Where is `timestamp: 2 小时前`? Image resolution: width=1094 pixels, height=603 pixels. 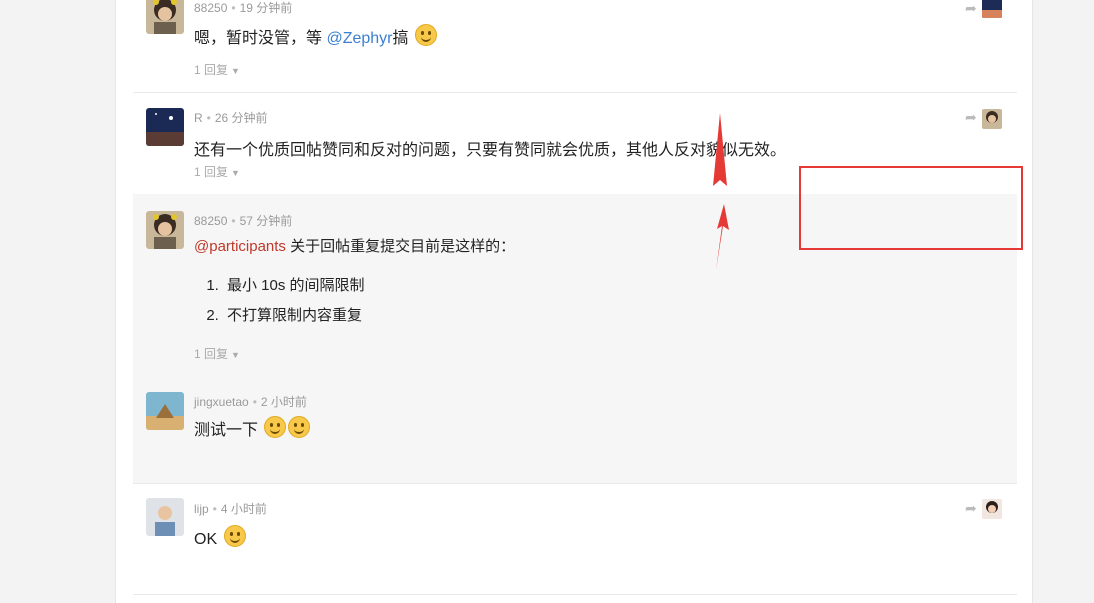 timestamp: 2 小时前 is located at coordinates (283, 402).